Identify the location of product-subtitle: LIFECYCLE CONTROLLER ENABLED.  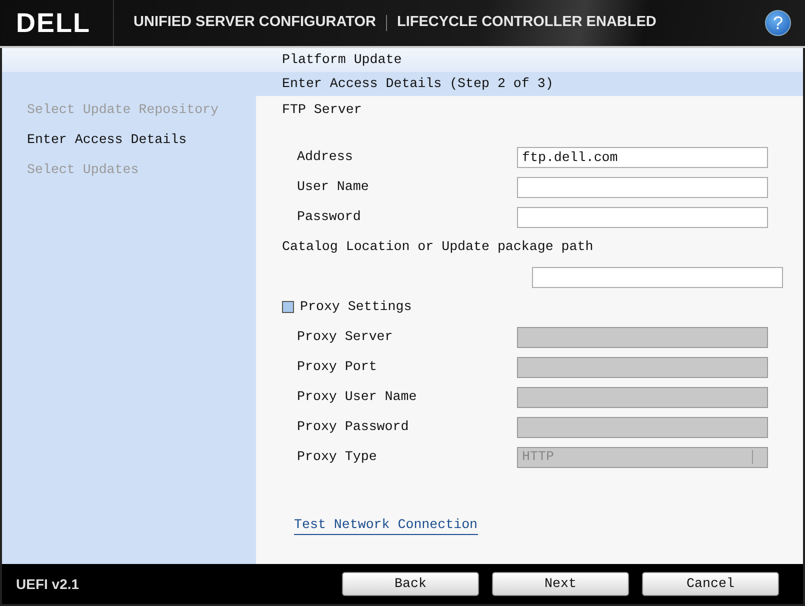
(526, 22).